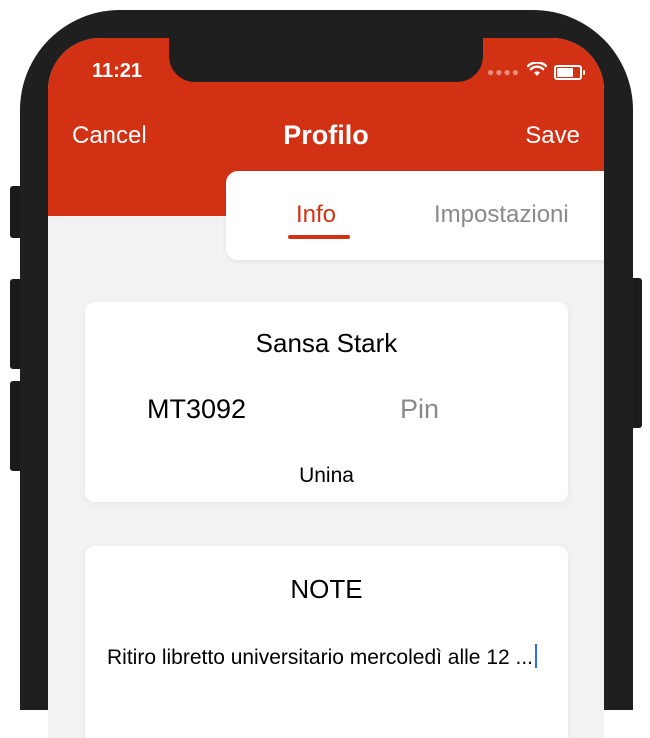  What do you see at coordinates (536, 656) in the screenshot?
I see `text-caret` at bounding box center [536, 656].